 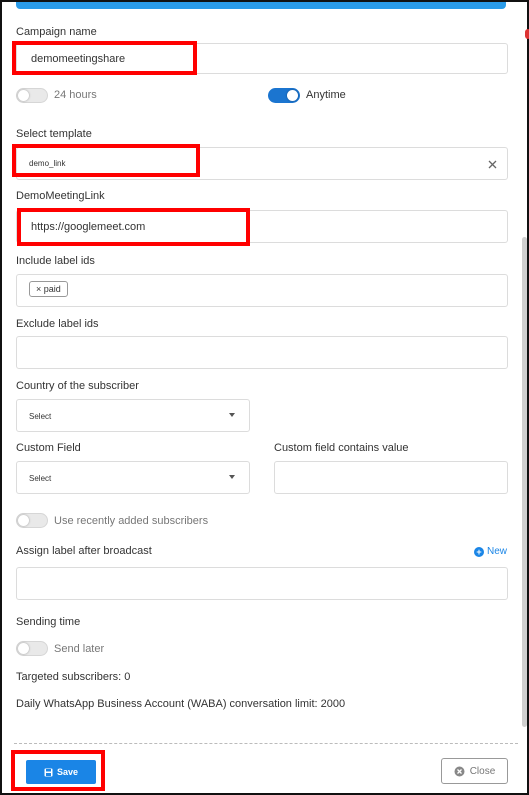 I want to click on new-label-text: New, so click(x=497, y=551).